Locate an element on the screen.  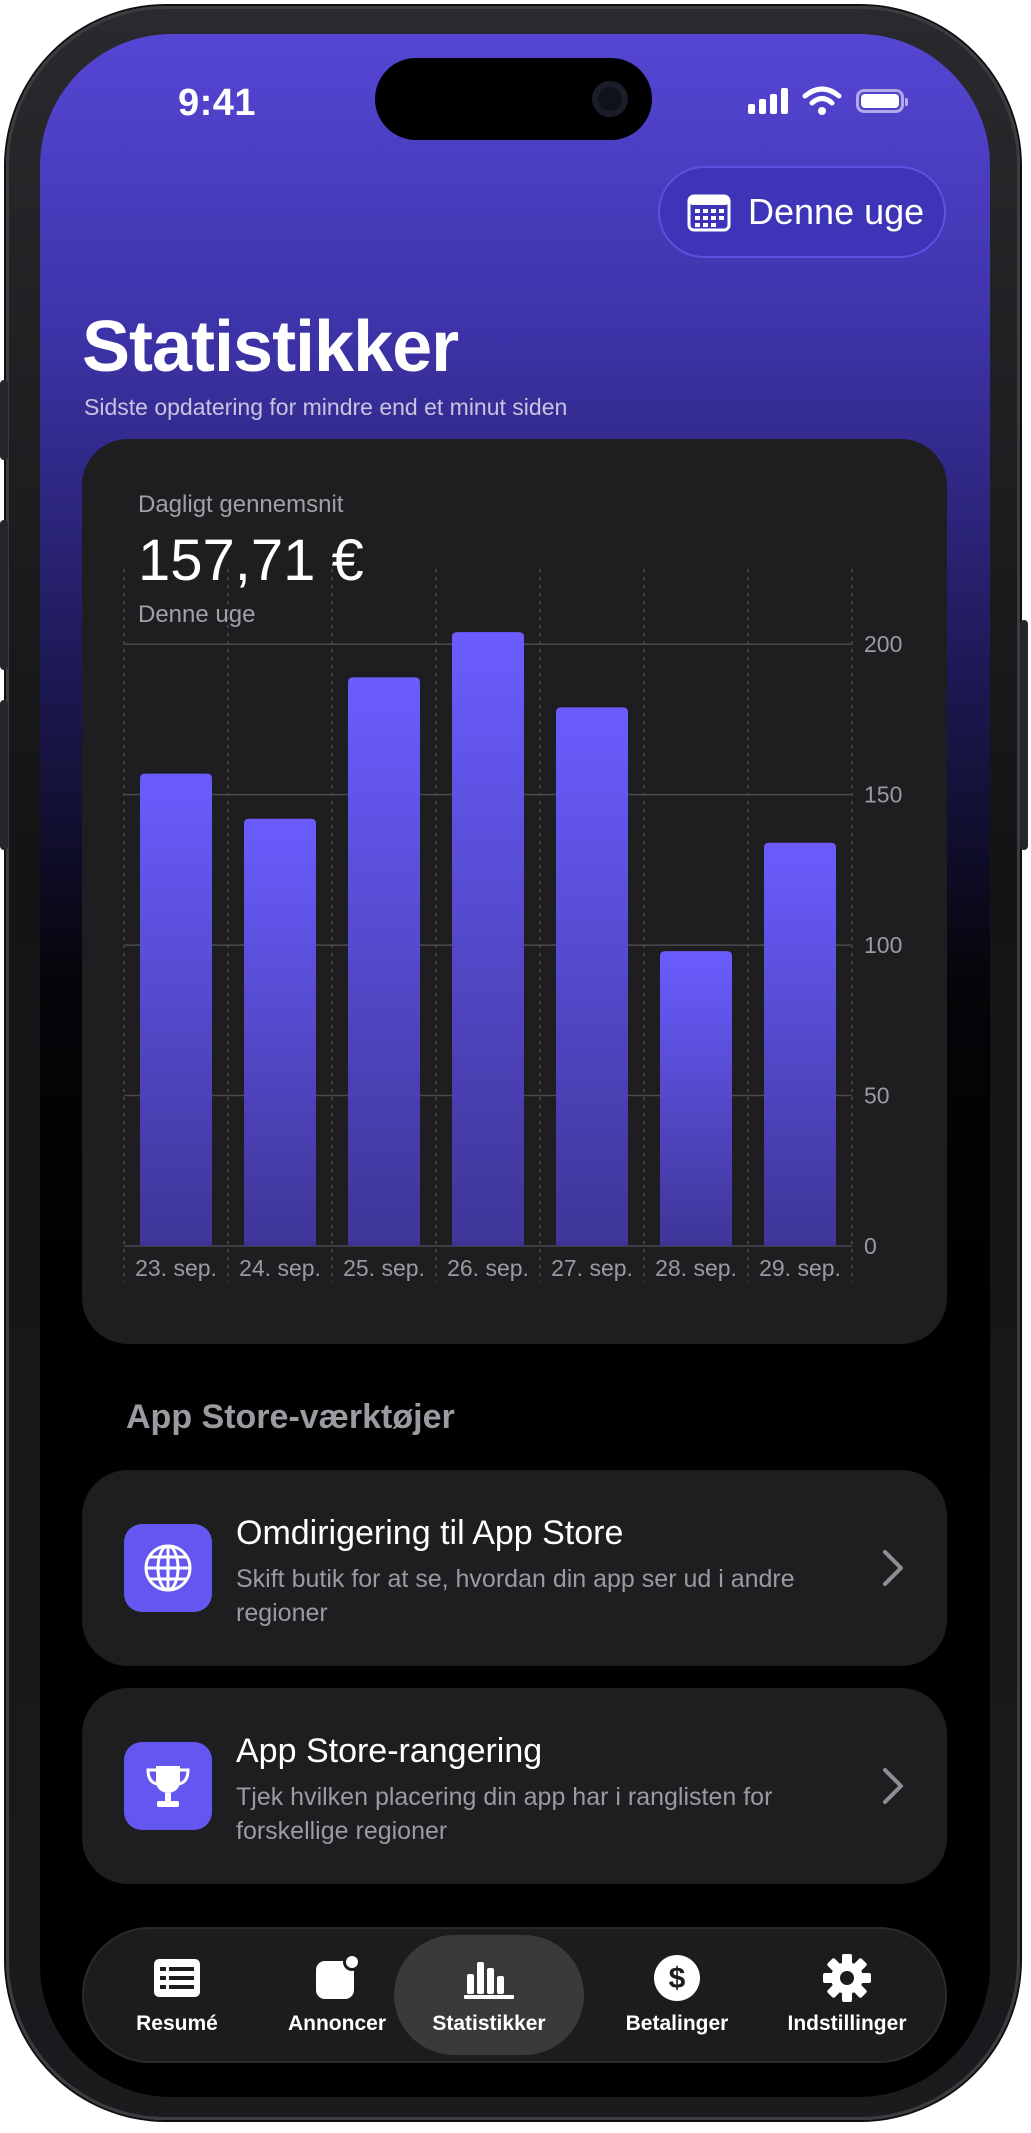
tab-label: Annoncer is located at coordinates (336, 2023).